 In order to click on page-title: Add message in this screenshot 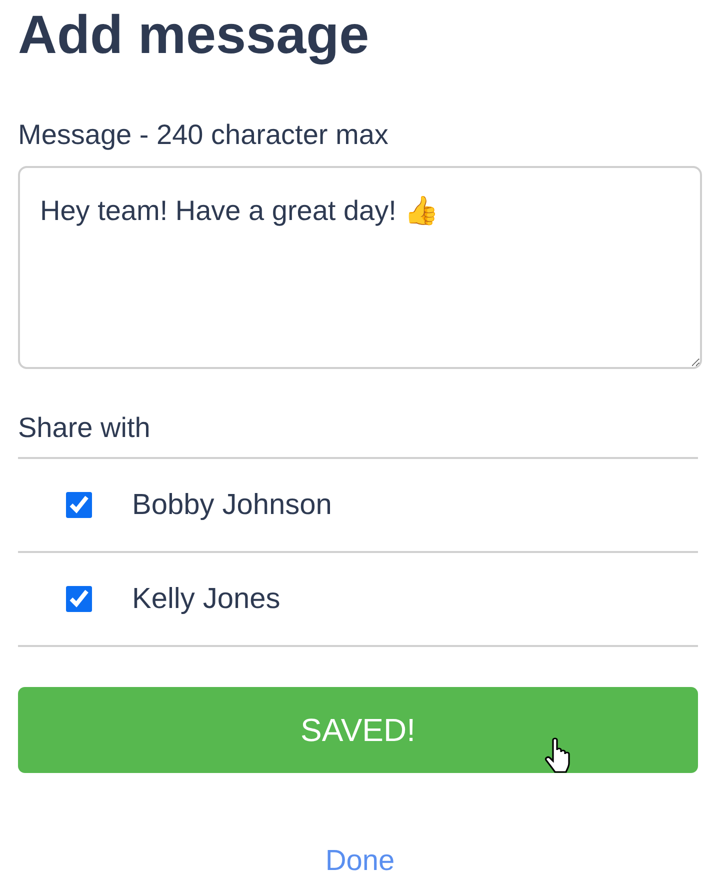, I will do `click(194, 35)`.